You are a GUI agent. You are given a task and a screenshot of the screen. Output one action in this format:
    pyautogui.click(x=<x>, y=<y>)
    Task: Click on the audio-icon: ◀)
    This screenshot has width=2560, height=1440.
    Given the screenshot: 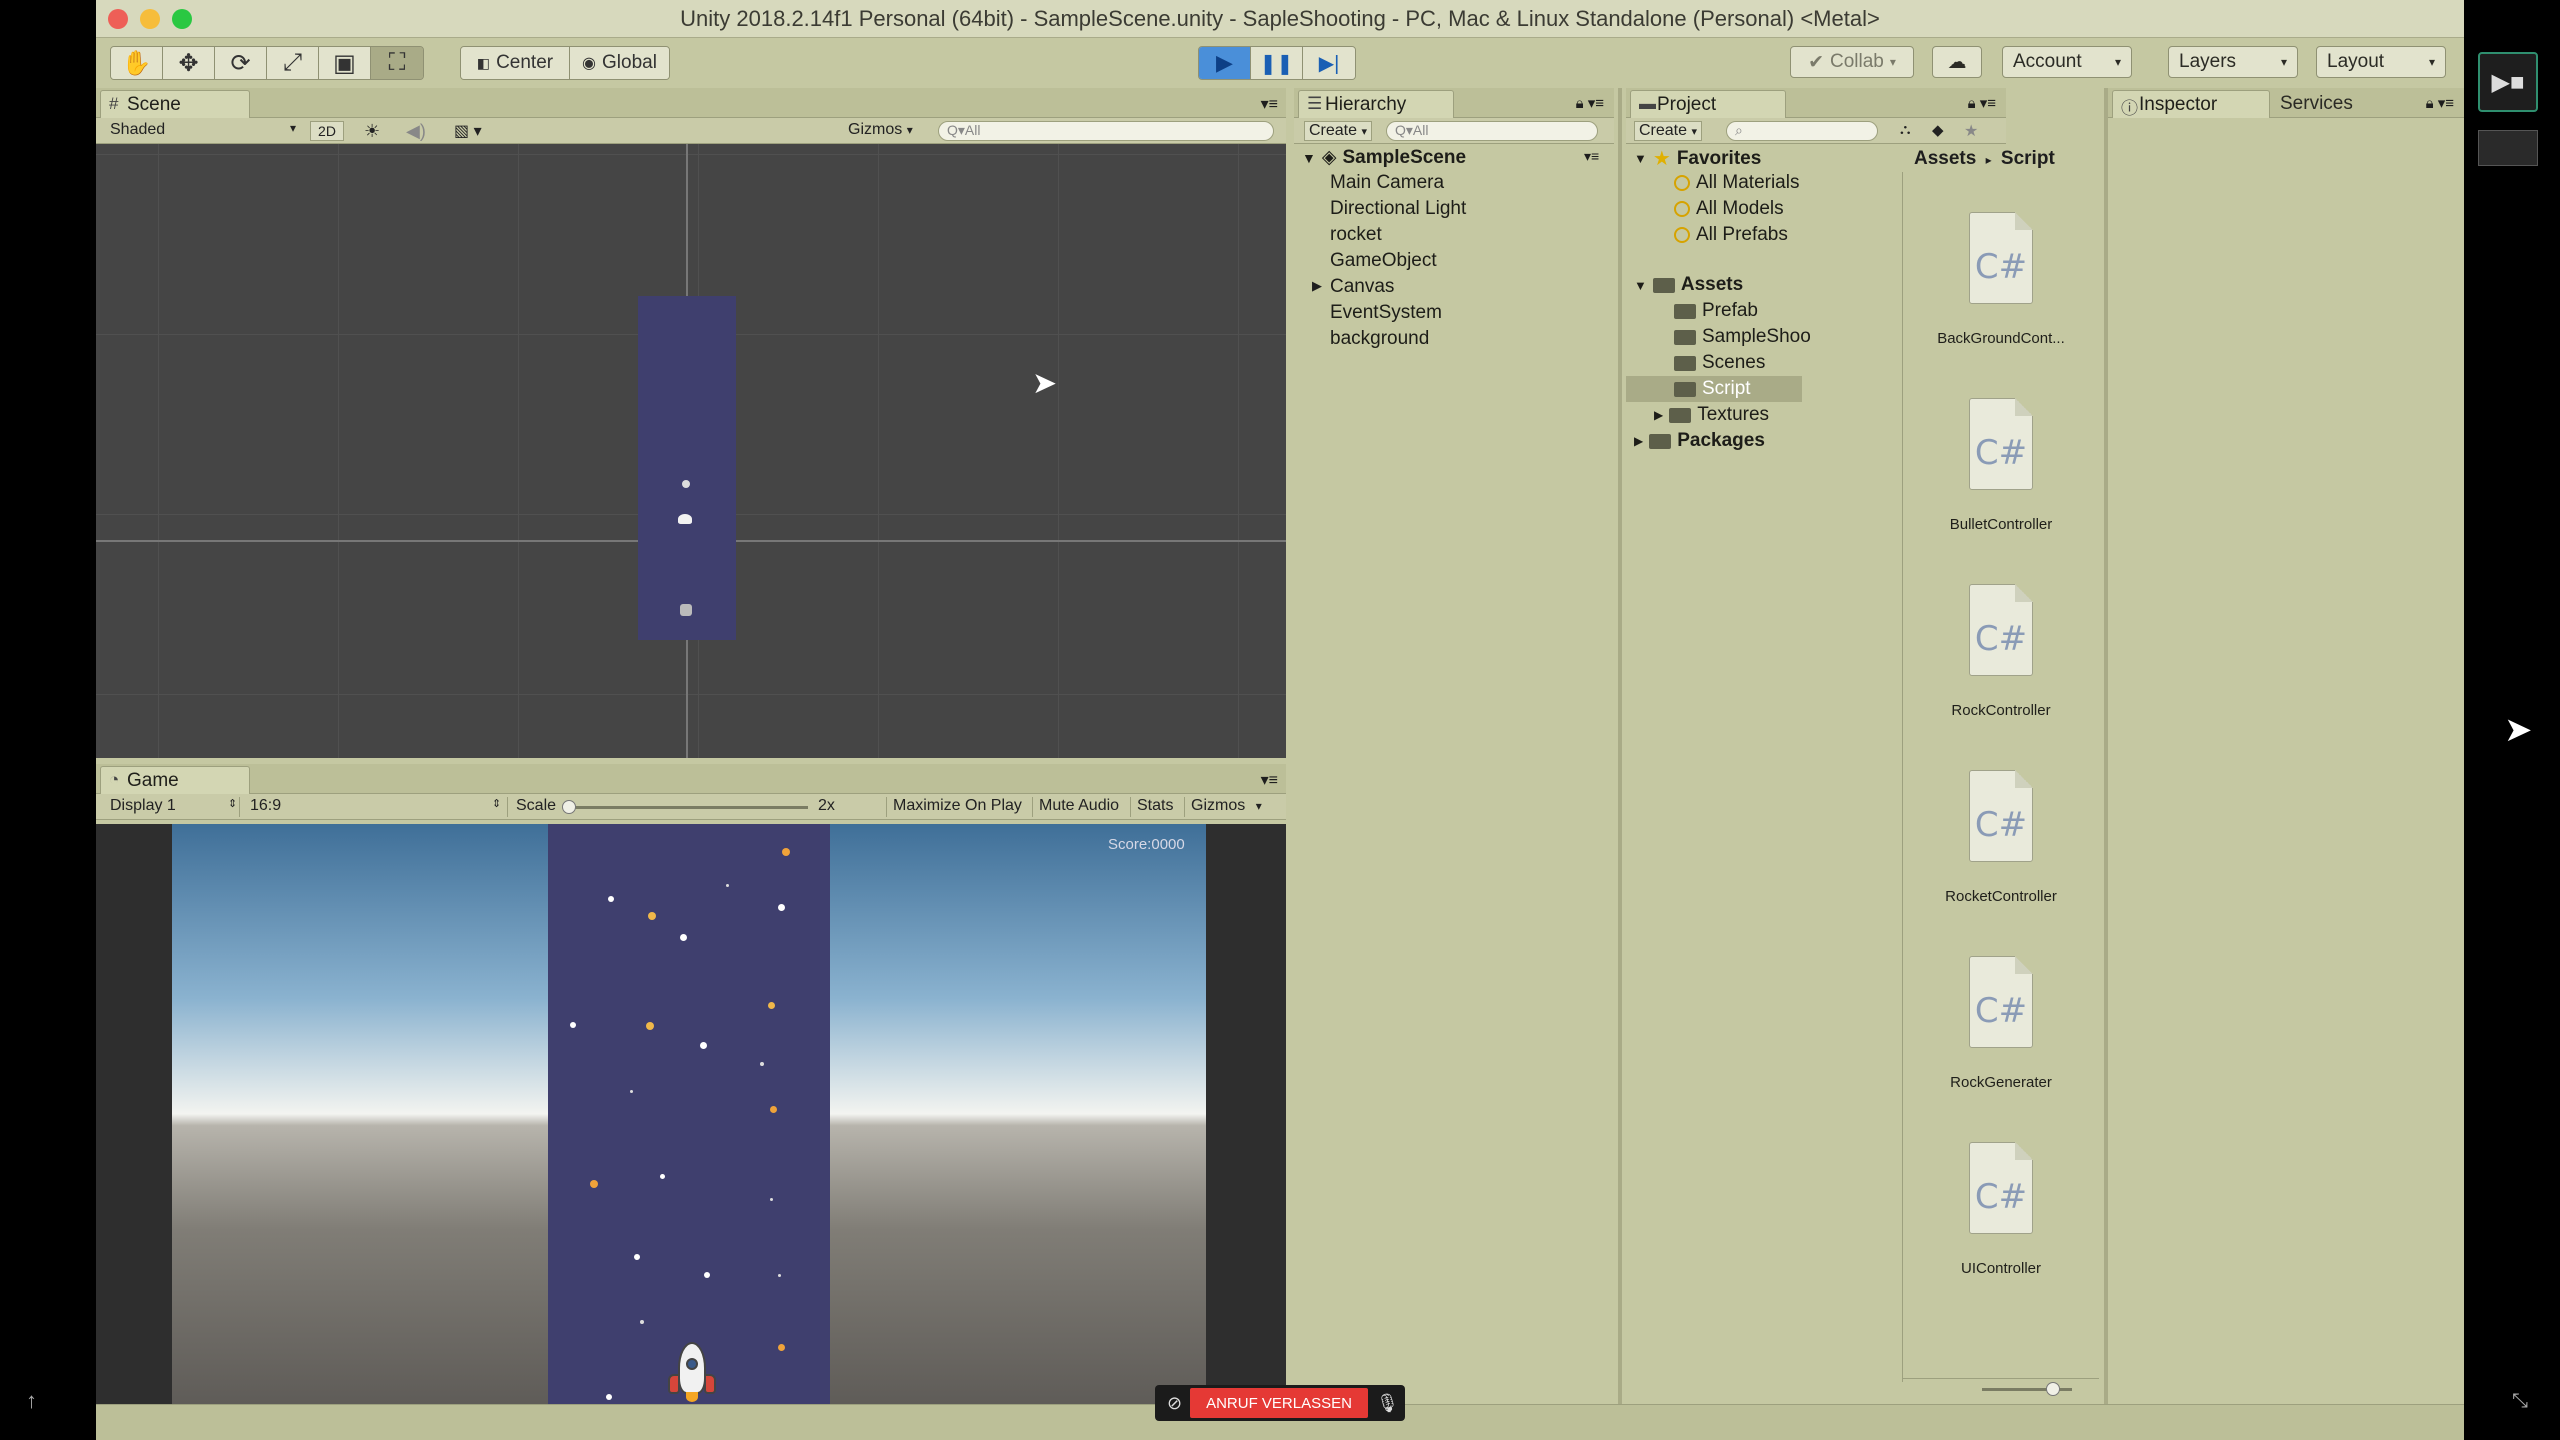 What is the action you would take?
    pyautogui.click(x=416, y=131)
    